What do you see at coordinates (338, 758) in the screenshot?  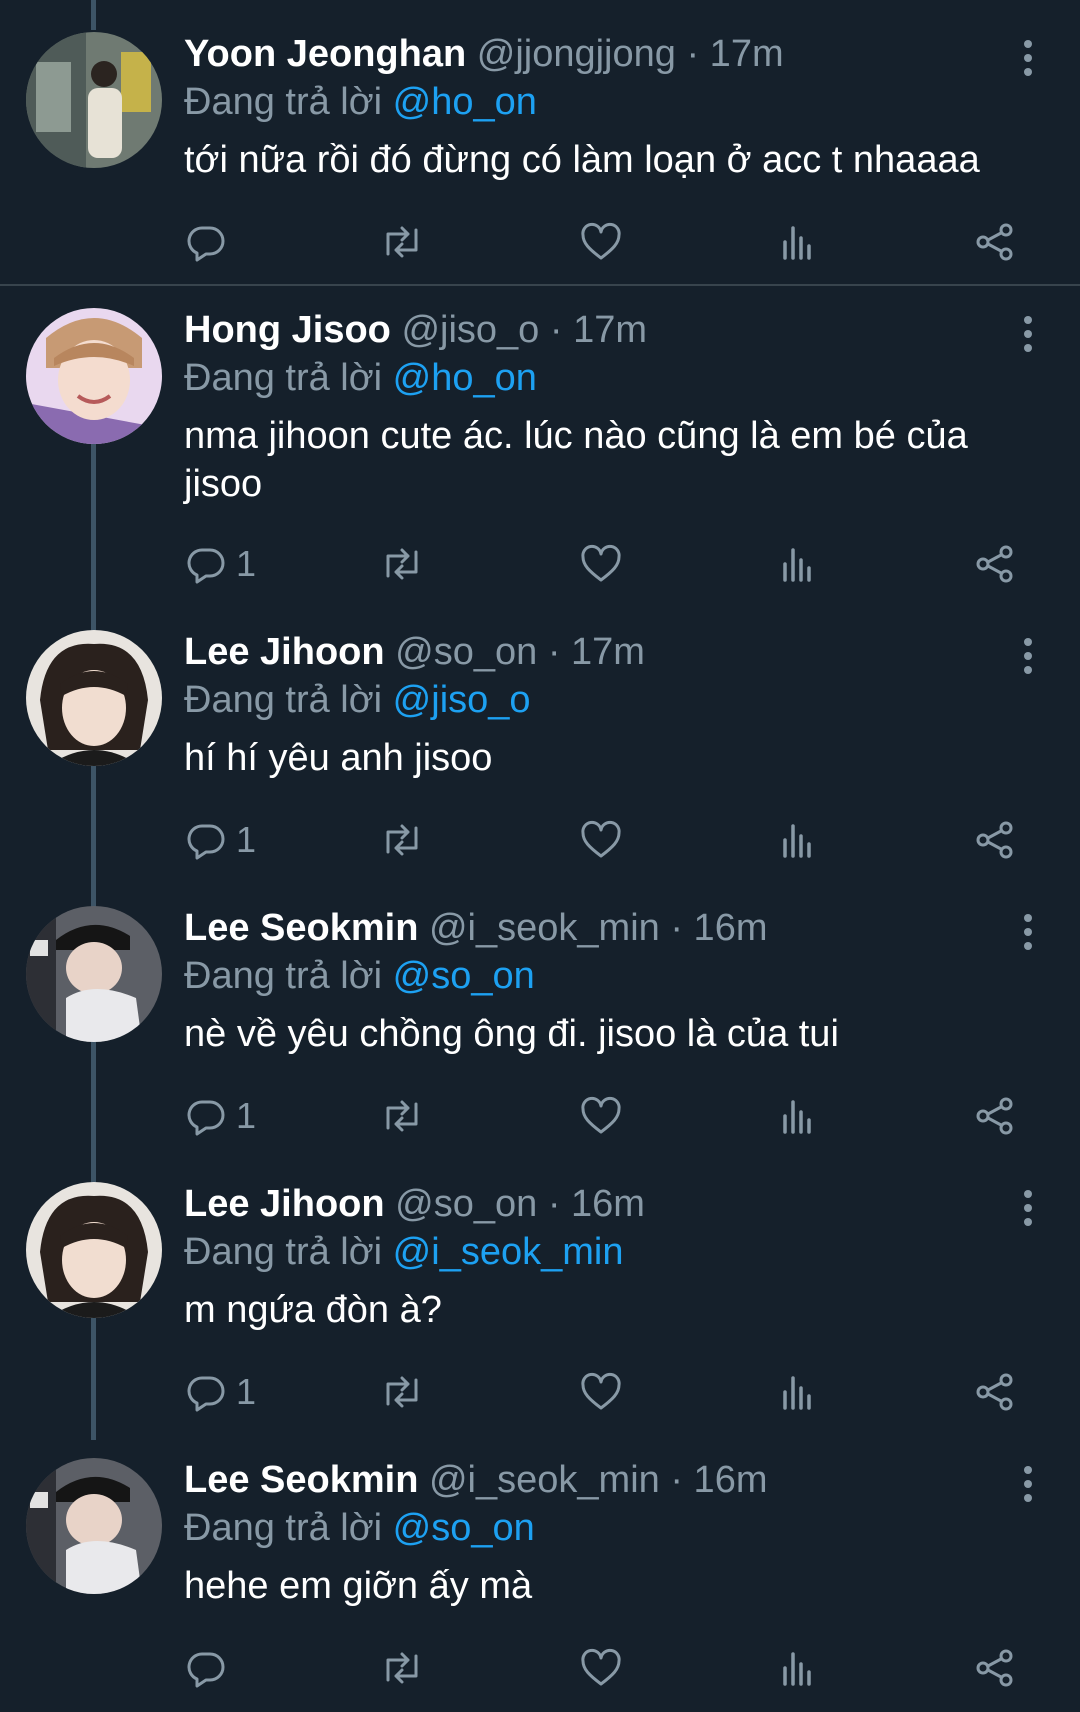 I see `tweet-text: hí hí yêu anh jisoo` at bounding box center [338, 758].